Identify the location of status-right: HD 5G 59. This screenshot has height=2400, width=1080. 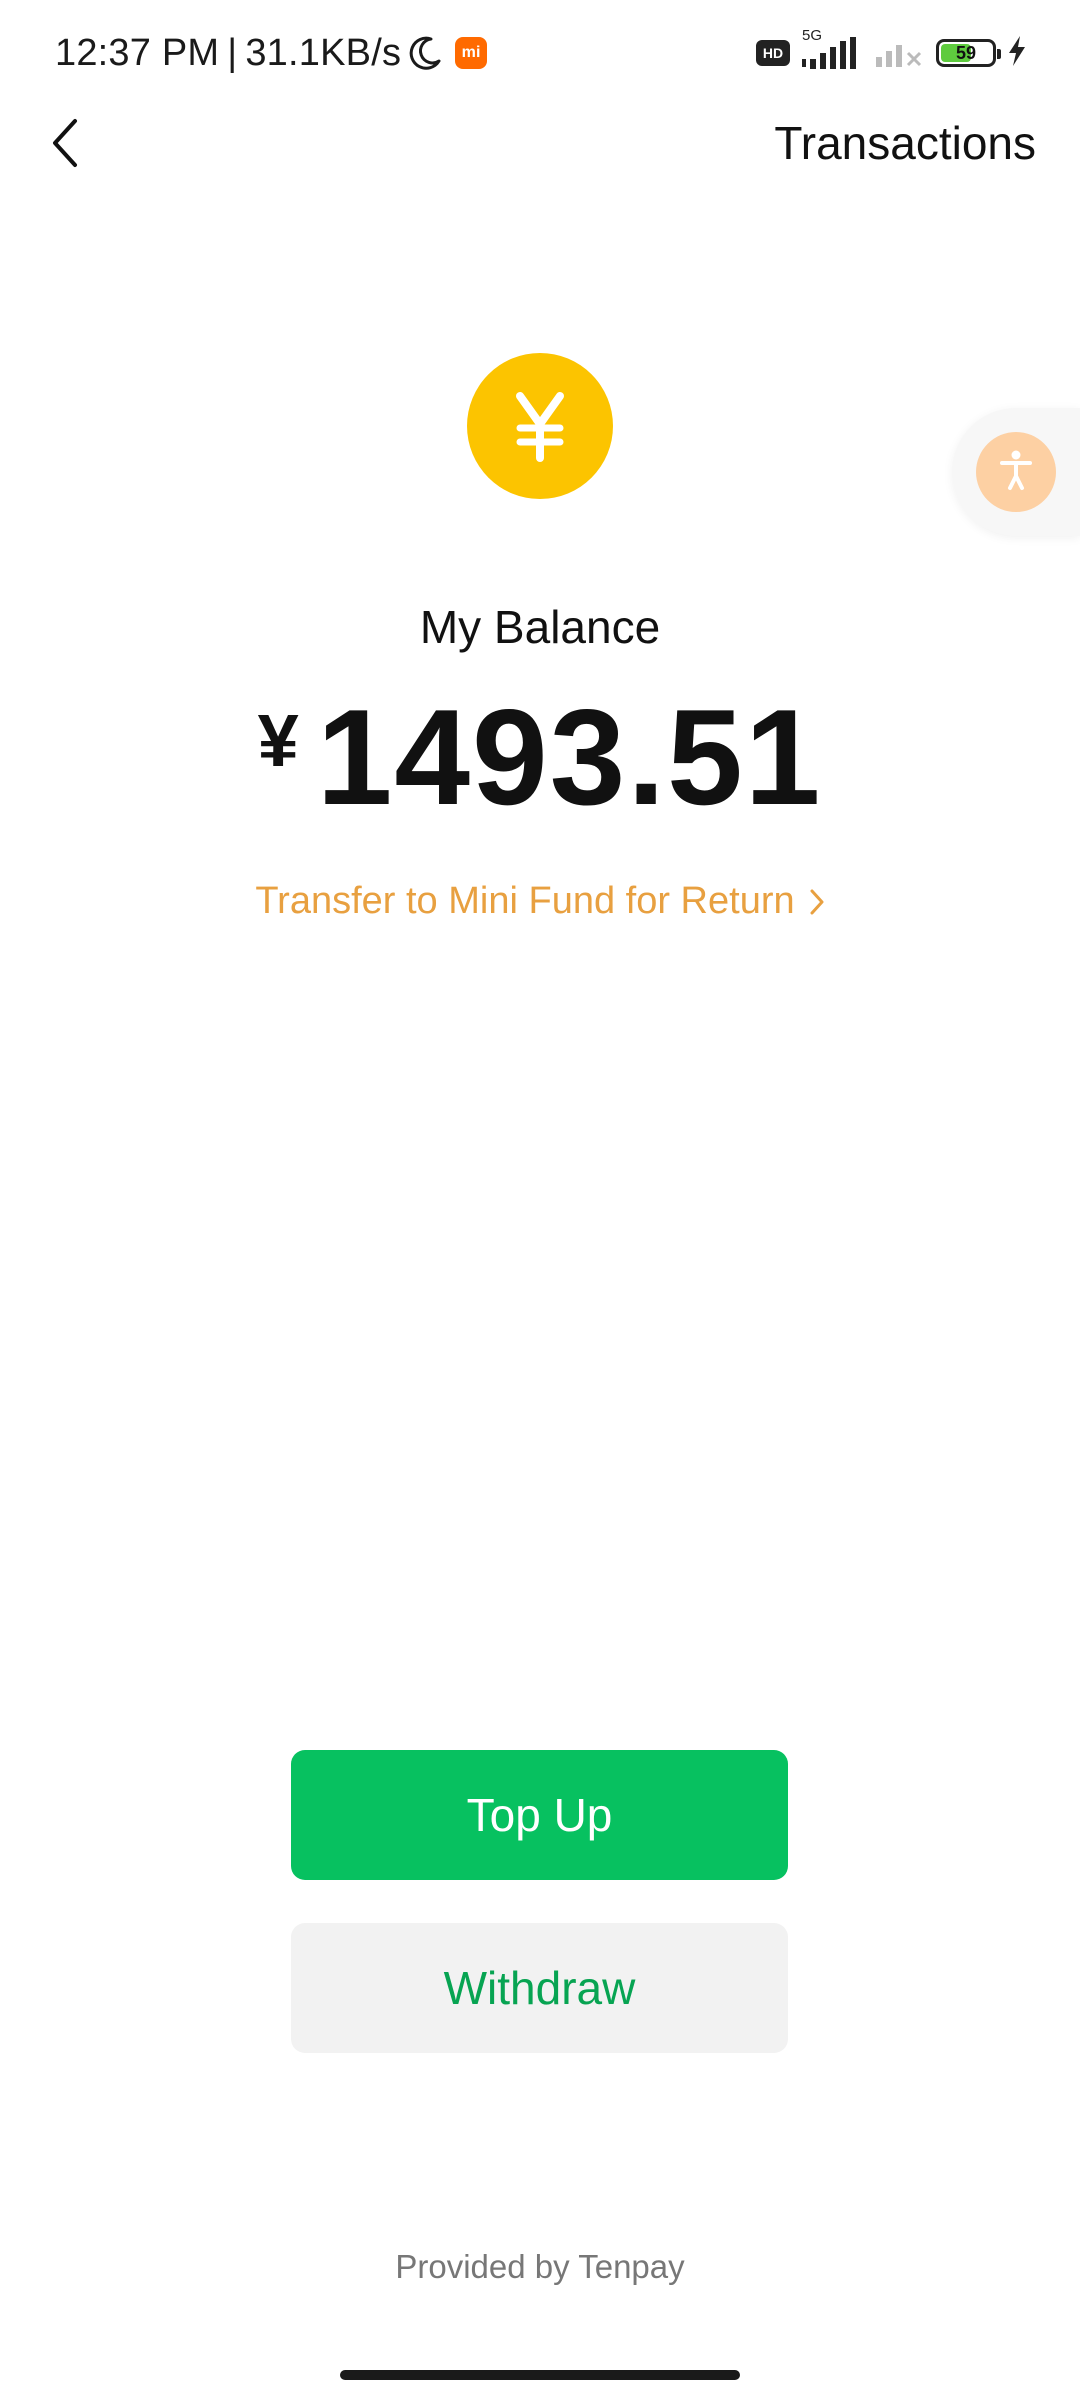
(892, 52).